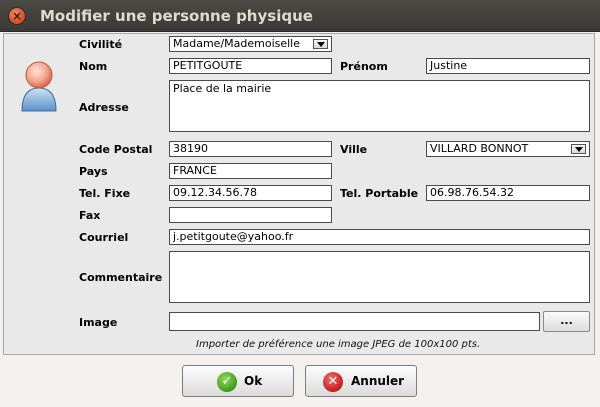  What do you see at coordinates (17, 16) in the screenshot?
I see `close-icon: ×` at bounding box center [17, 16].